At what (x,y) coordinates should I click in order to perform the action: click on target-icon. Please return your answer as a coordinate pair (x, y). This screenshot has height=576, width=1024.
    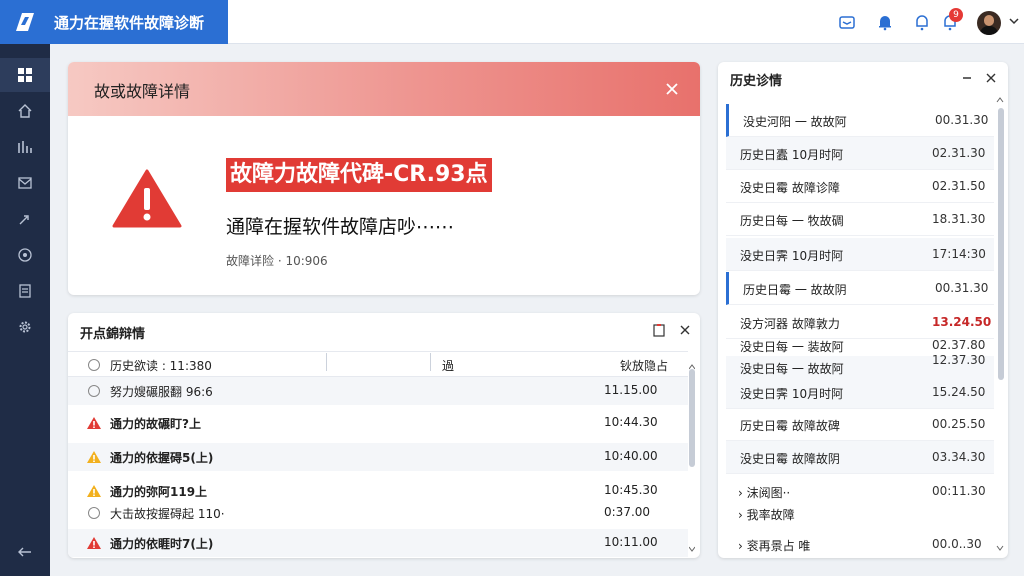
    Looking at the image, I should click on (25, 255).